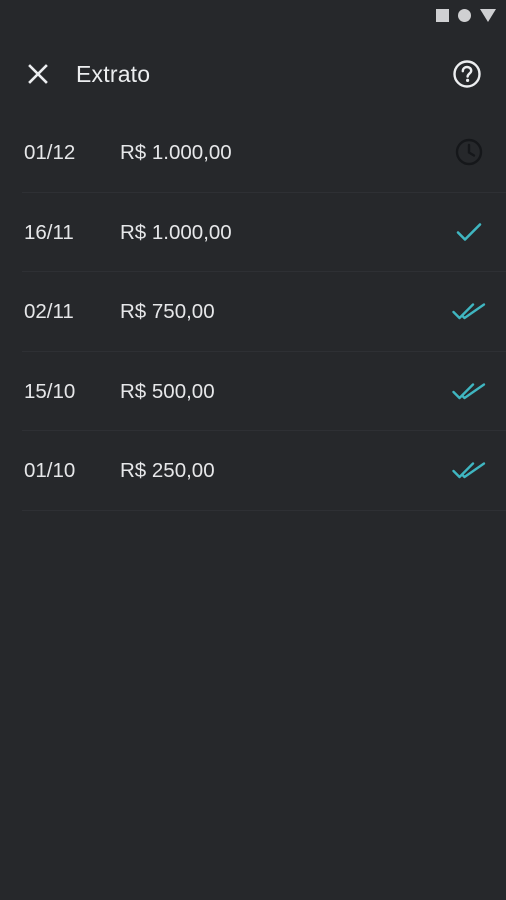  What do you see at coordinates (442, 15) in the screenshot?
I see `stop-square-icon` at bounding box center [442, 15].